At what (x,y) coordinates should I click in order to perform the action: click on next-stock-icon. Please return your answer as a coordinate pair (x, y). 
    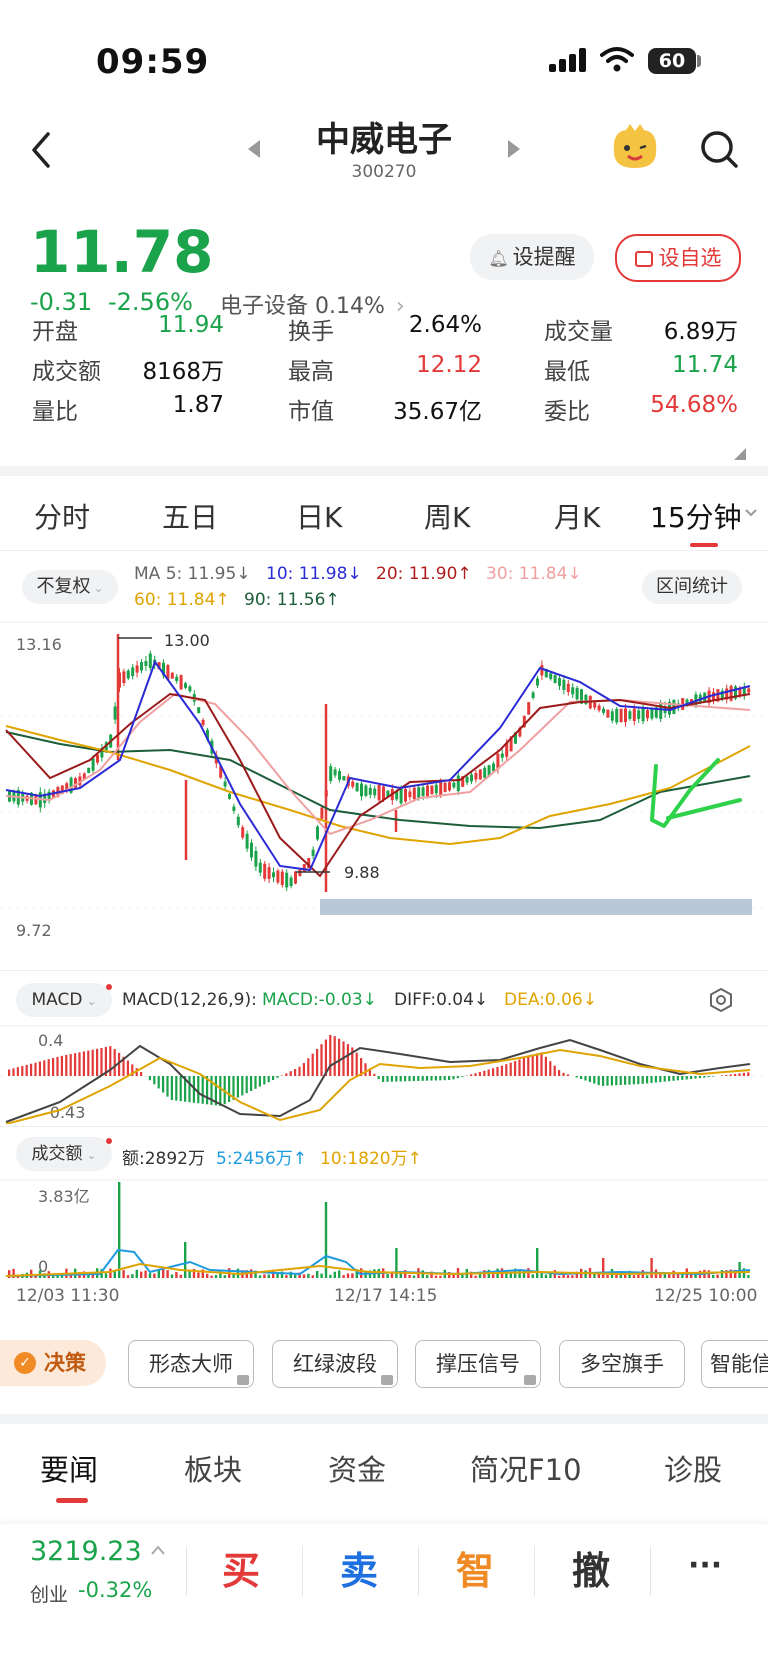
    Looking at the image, I should click on (514, 149).